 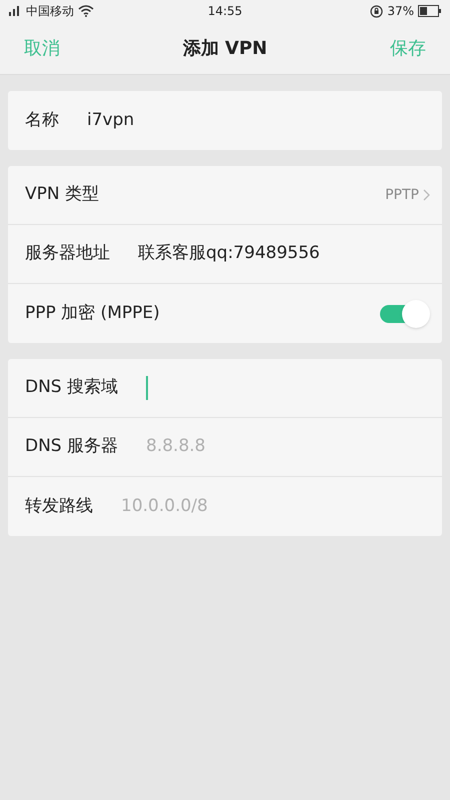 I want to click on carrier-name: 中国移动, so click(x=50, y=11).